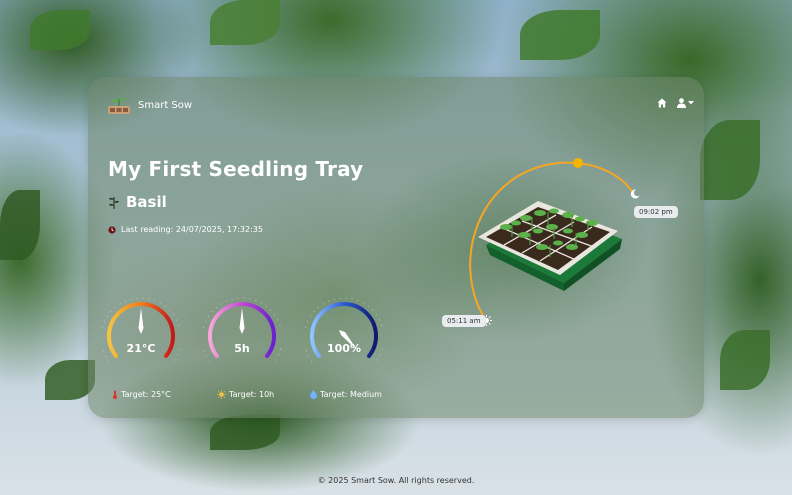 This screenshot has height=495, width=792. Describe the element at coordinates (464, 321) in the screenshot. I see `sunrise-time: 05:11 am` at that location.